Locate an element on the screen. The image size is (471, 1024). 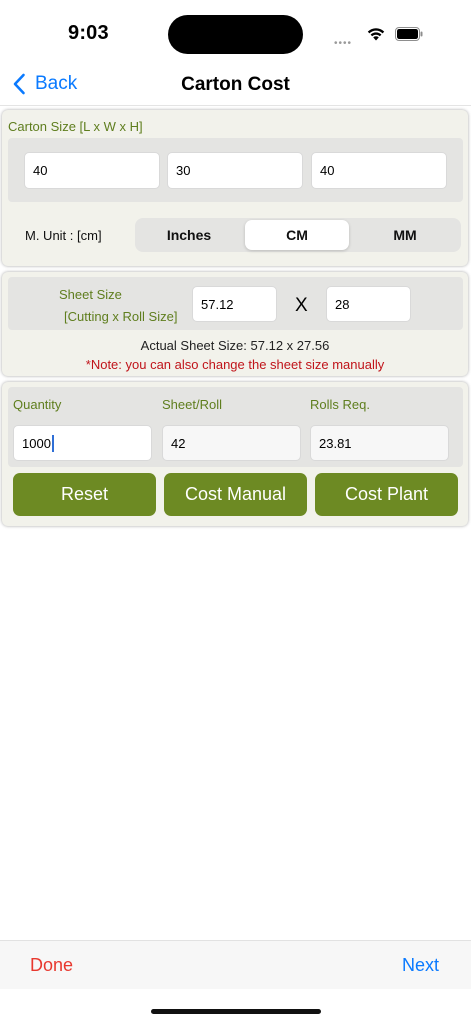
quantity-label: Quantity is located at coordinates (37, 404).